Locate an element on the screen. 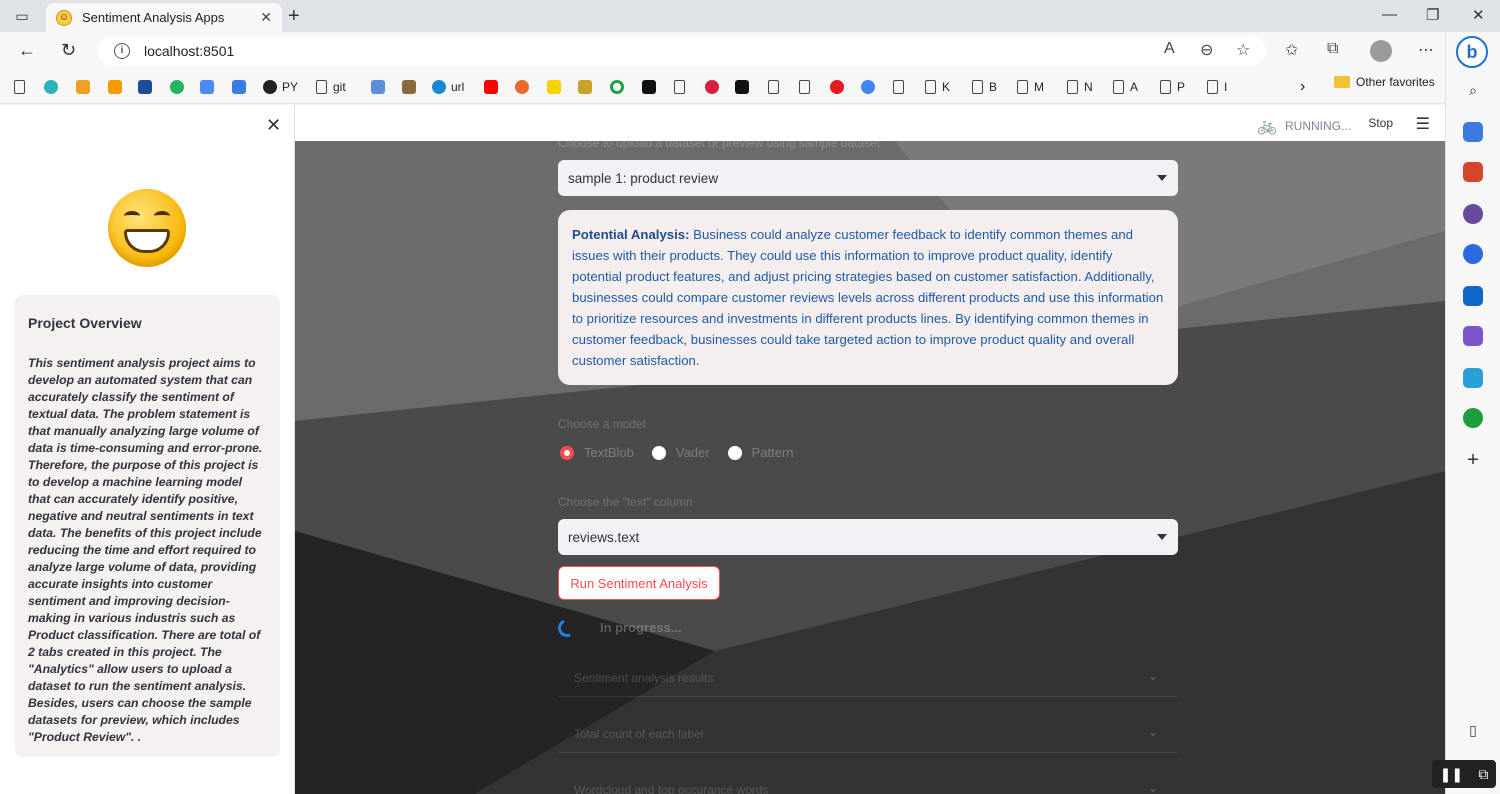 This screenshot has width=1500, height=794. bookmark-teal-icon is located at coordinates (53, 87).